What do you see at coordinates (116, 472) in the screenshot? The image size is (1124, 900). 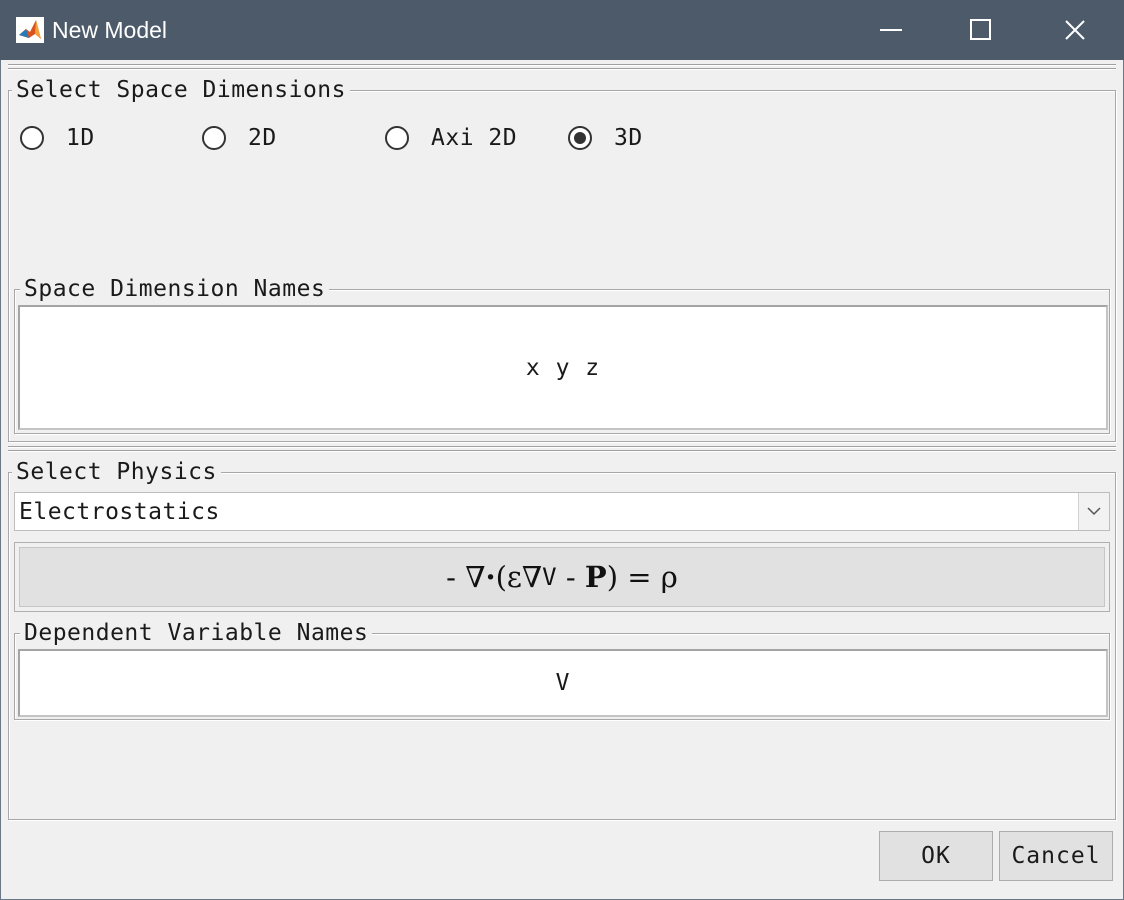 I see `physics-group-label: Select Physics` at bounding box center [116, 472].